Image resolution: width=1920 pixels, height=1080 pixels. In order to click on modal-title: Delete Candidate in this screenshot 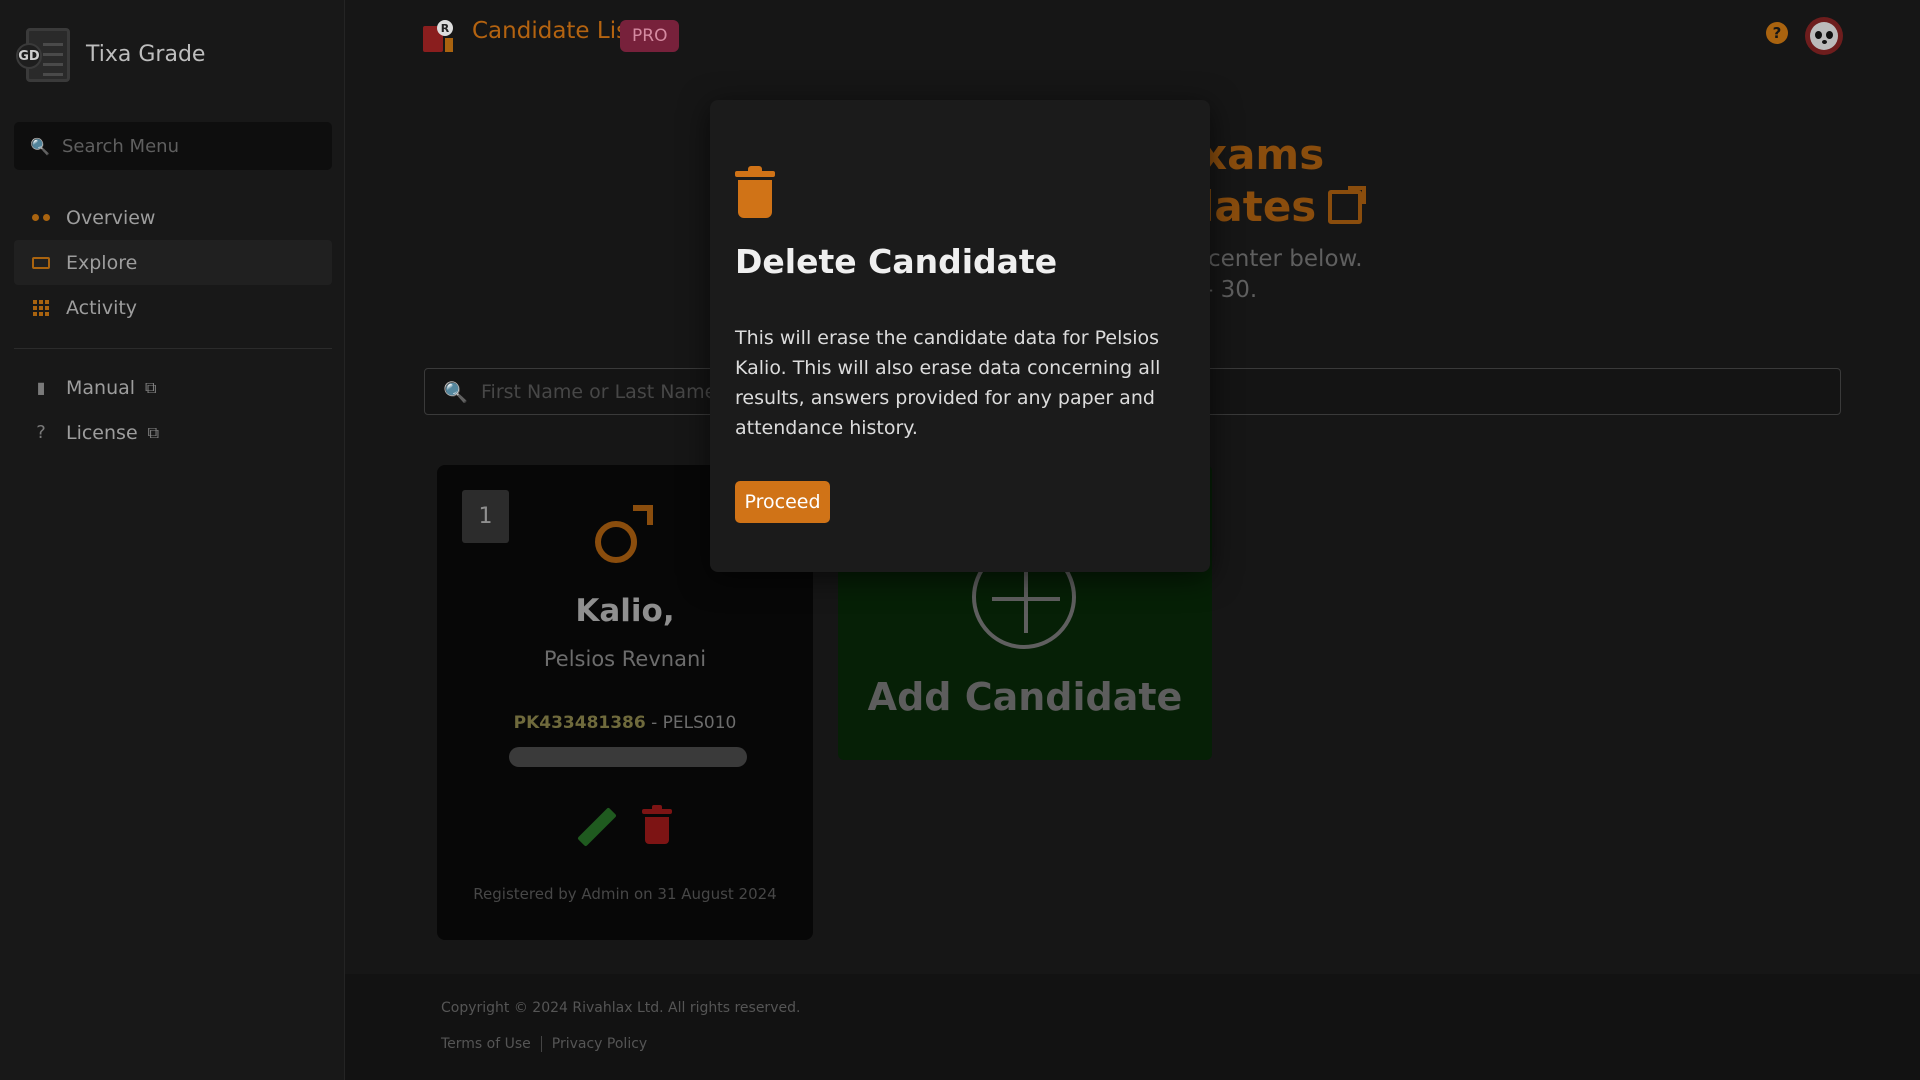, I will do `click(896, 261)`.